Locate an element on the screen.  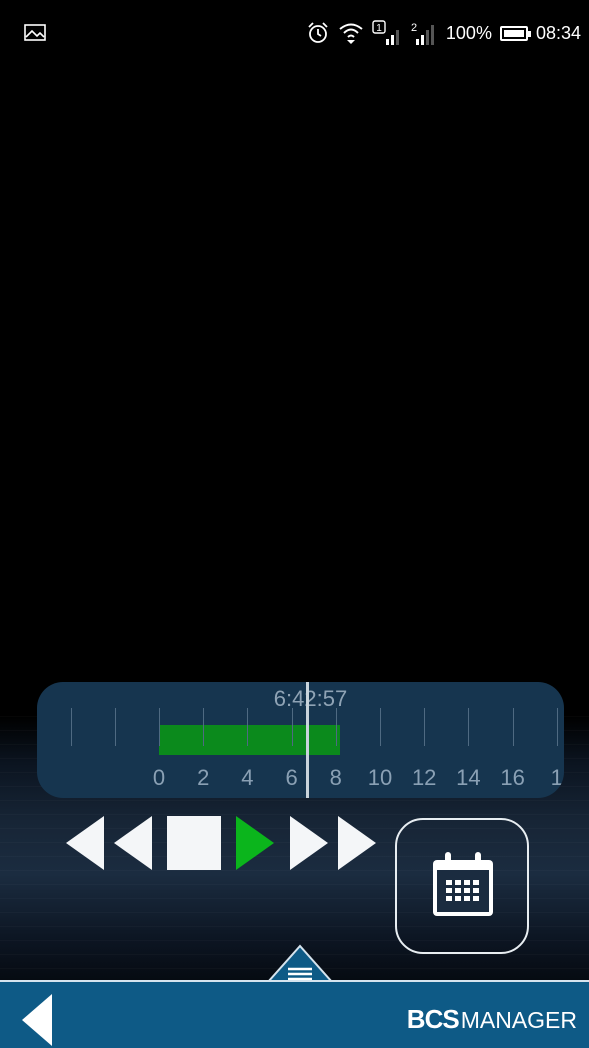
rewind-button is located at coordinates (110, 843).